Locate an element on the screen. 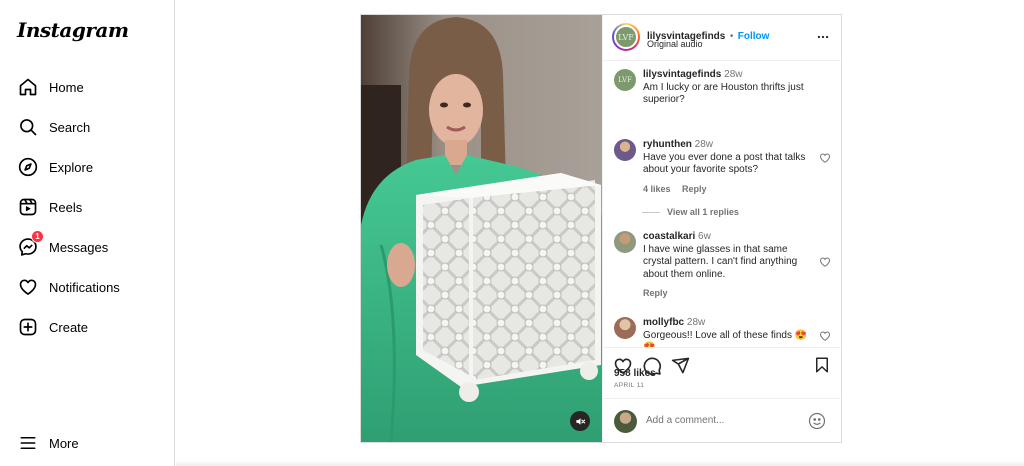  comment-username: mollyfbc is located at coordinates (663, 322).